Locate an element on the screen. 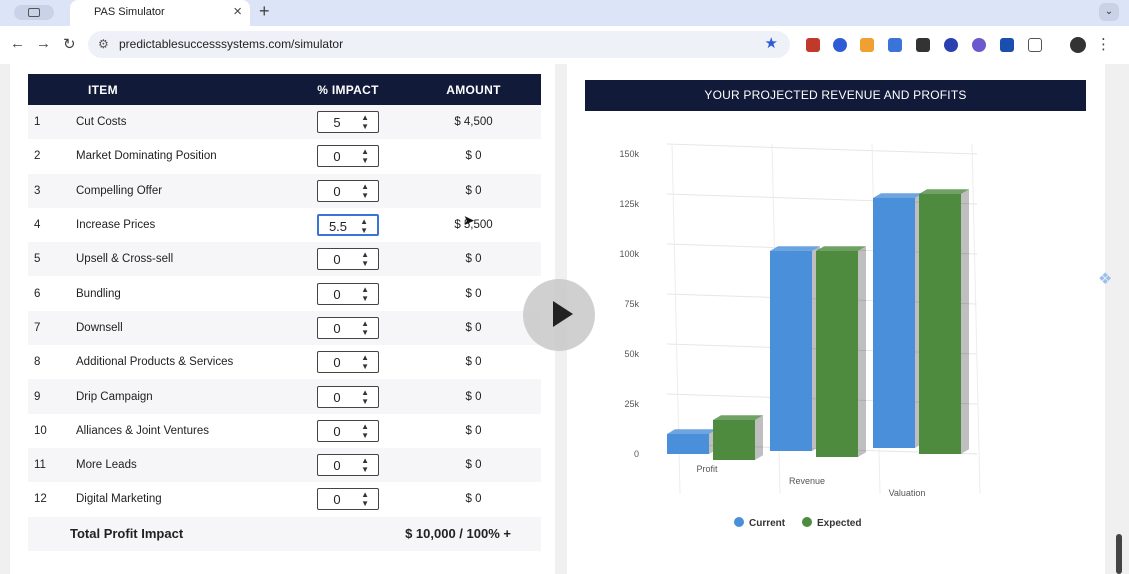 The height and width of the screenshot is (574, 1129). reload-button: ↻ is located at coordinates (69, 44).